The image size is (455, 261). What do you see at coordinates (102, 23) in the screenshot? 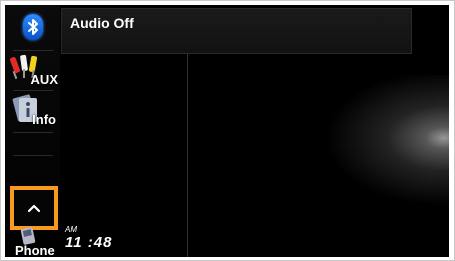
I see `page-title: Audio Off` at bounding box center [102, 23].